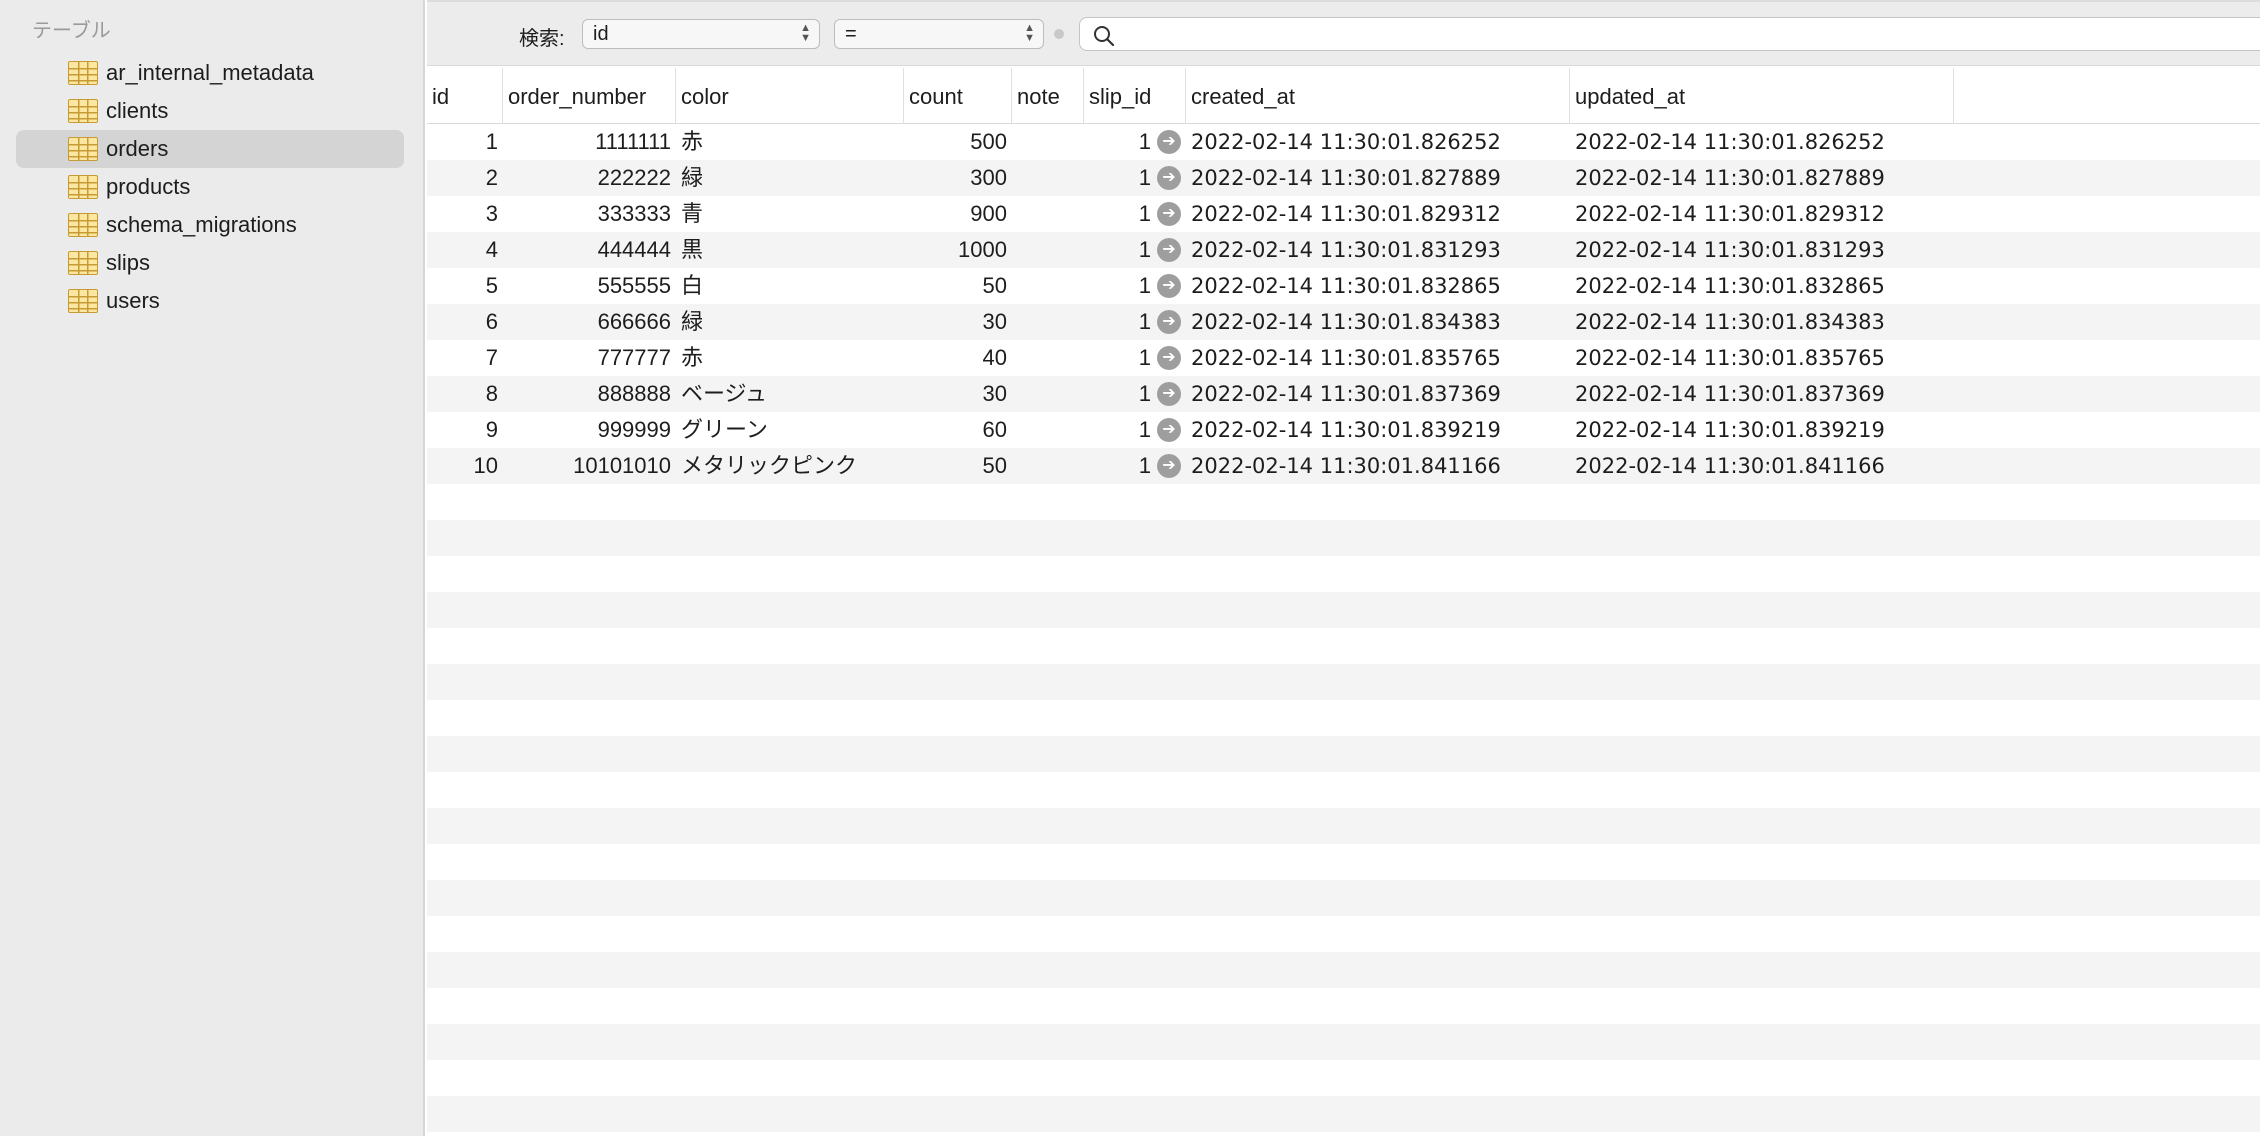 The width and height of the screenshot is (2260, 1136). What do you see at coordinates (589, 358) in the screenshot?
I see `cell-order-number: 777777` at bounding box center [589, 358].